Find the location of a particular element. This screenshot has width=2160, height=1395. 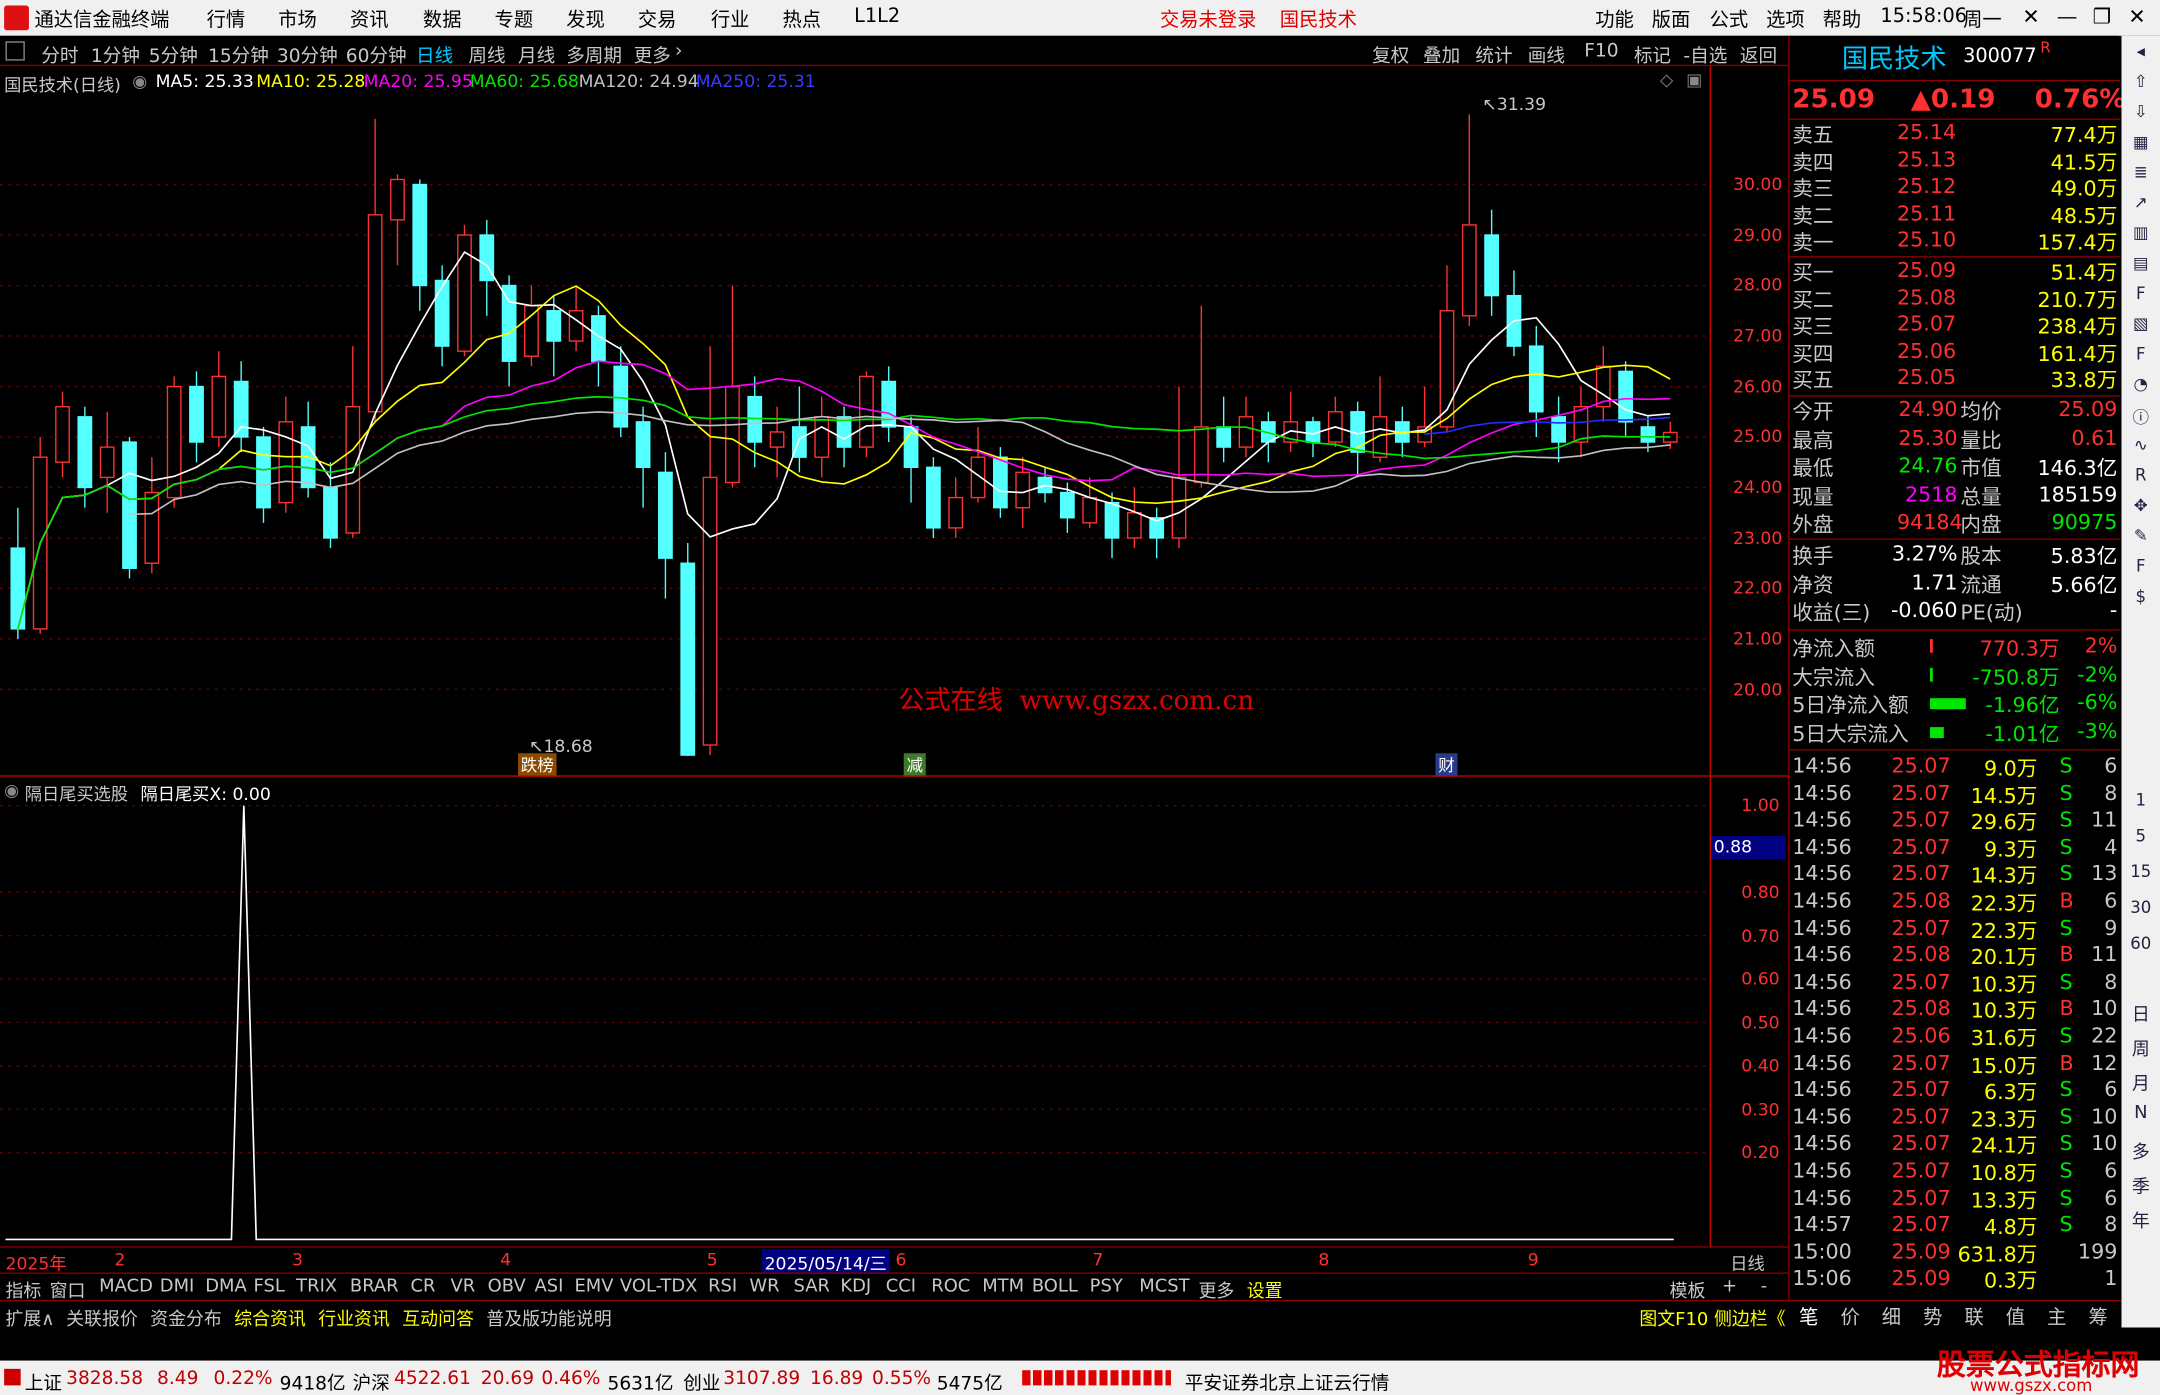

side-period-button: 日 is located at coordinates (2141, 1013).